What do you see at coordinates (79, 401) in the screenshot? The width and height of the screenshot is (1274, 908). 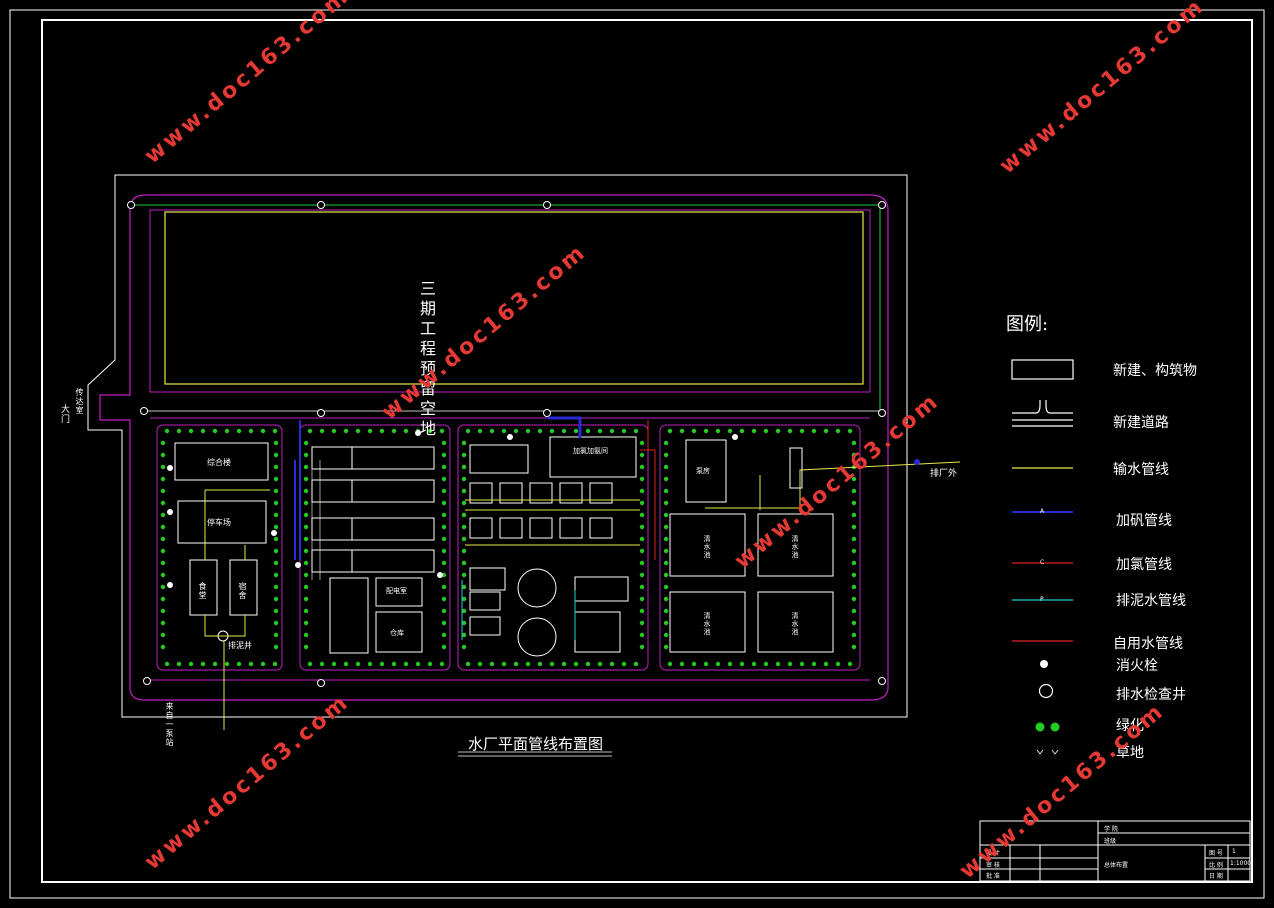 I see `guard-label: 传达室` at bounding box center [79, 401].